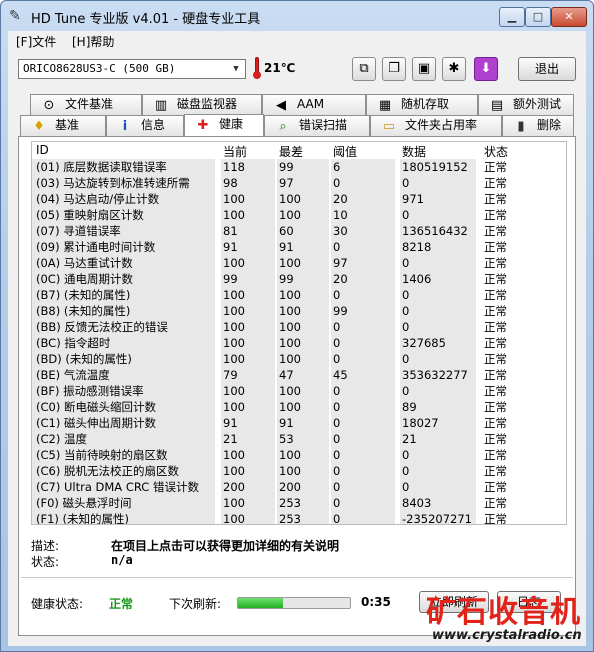 This screenshot has width=594, height=652. I want to click on tab-benchmark: ♦ 基准, so click(63, 125).